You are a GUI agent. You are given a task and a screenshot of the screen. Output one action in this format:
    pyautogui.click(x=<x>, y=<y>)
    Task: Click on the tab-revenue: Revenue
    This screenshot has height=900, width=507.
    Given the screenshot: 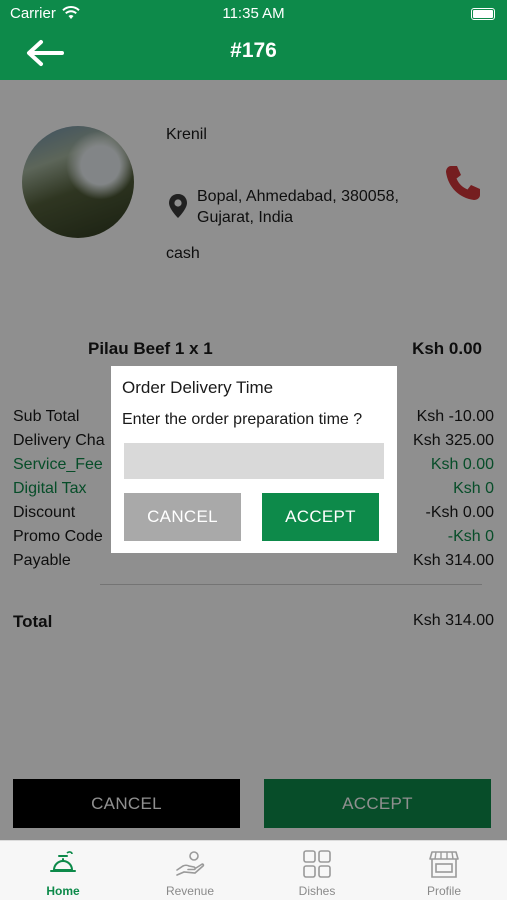 What is the action you would take?
    pyautogui.click(x=190, y=870)
    